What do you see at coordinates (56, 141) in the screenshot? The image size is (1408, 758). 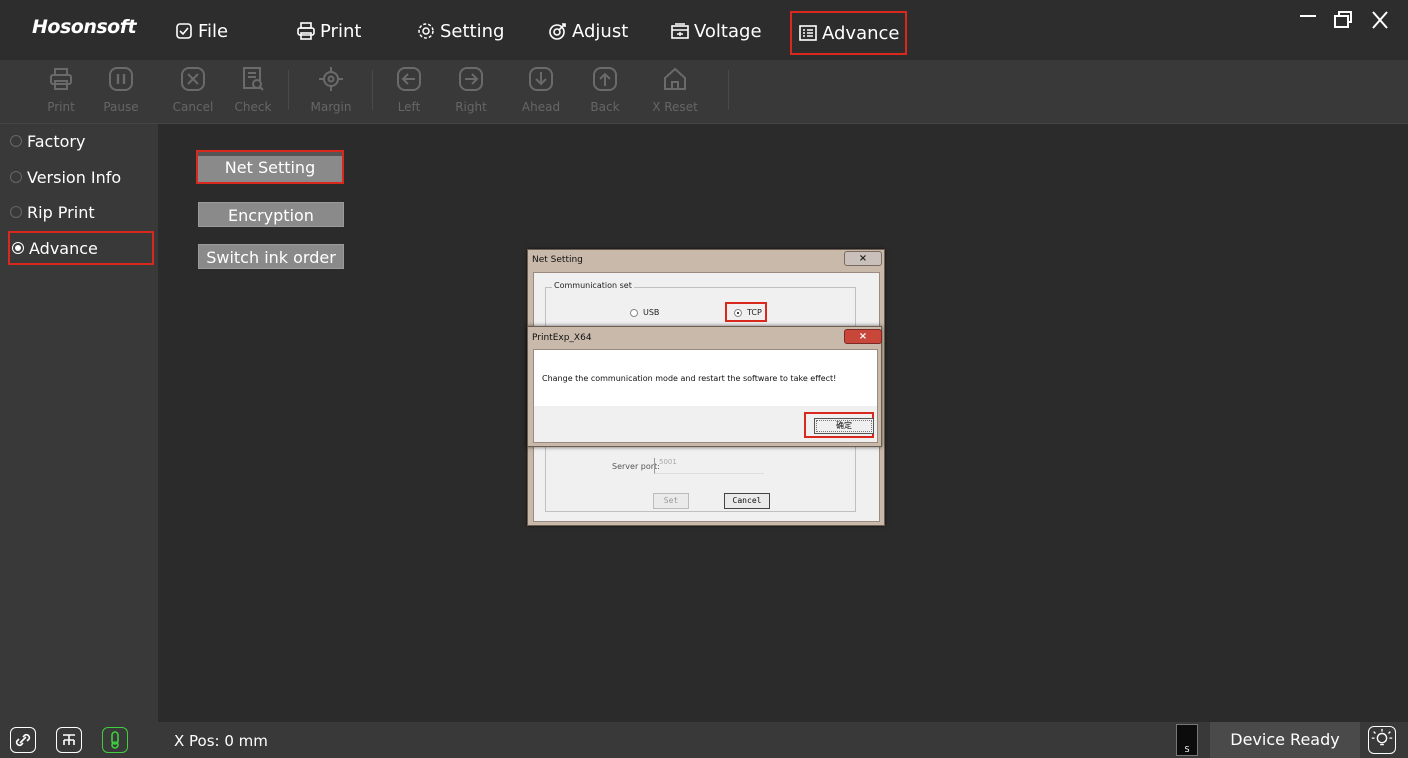 I see `sidebar-item-label: Factory` at bounding box center [56, 141].